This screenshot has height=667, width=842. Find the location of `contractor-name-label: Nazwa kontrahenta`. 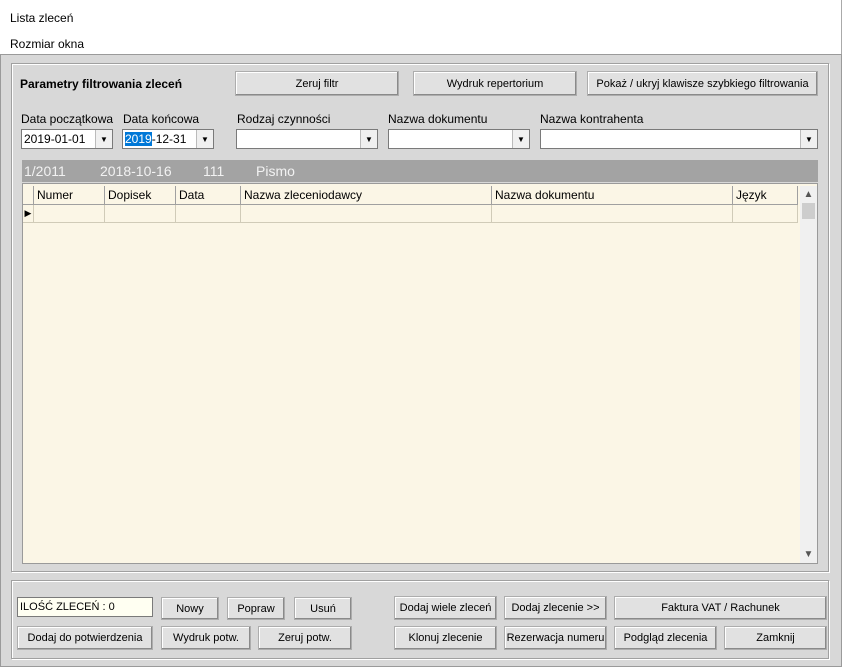

contractor-name-label: Nazwa kontrahenta is located at coordinates (592, 119).